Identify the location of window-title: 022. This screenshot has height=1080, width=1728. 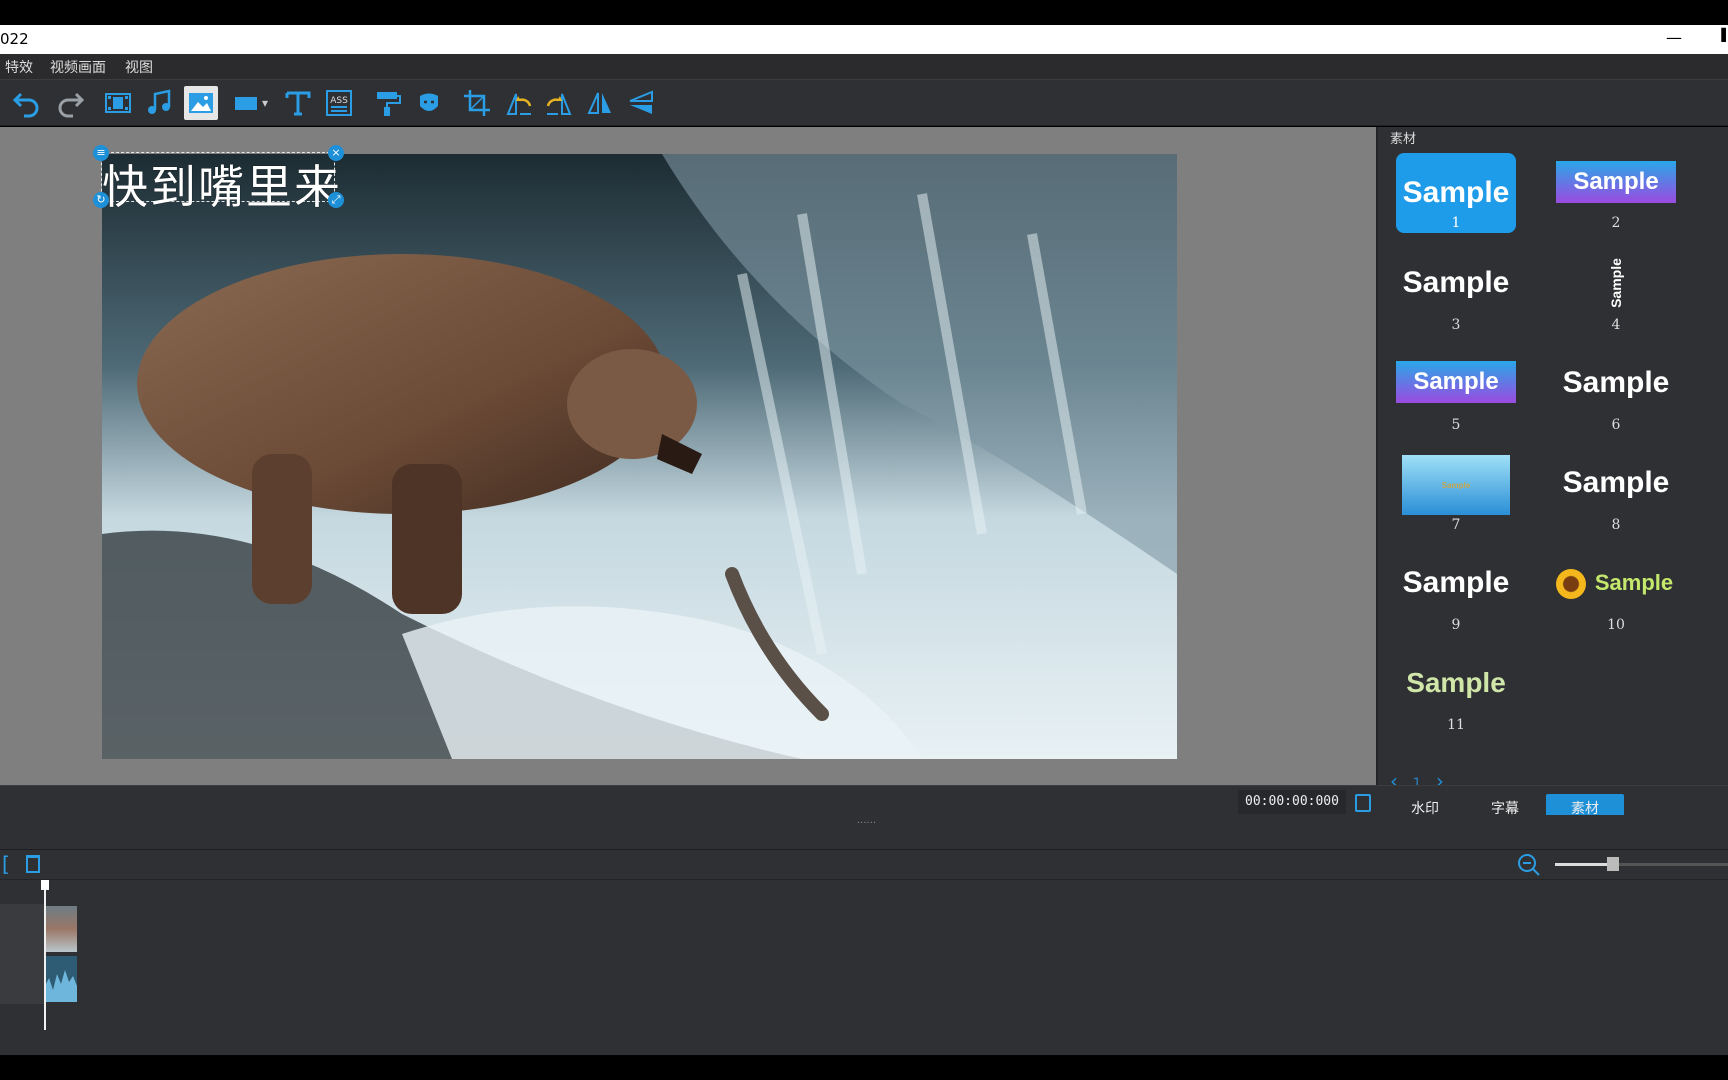
(14, 39).